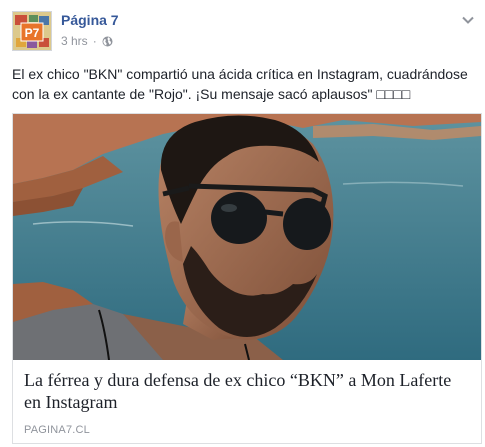 The image size is (485, 447). I want to click on link-preview-domain: PAGINA7.CL, so click(57, 430).